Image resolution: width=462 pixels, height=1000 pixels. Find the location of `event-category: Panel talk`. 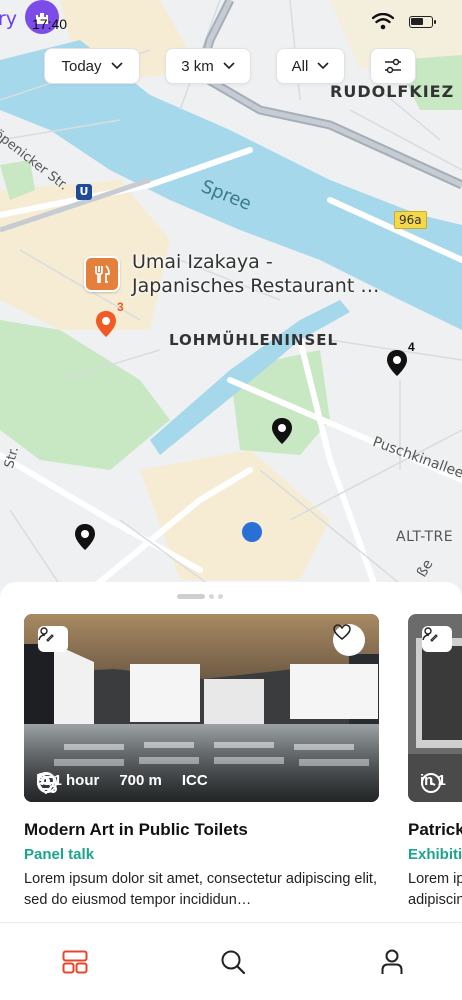

event-category: Panel talk is located at coordinates (59, 854).